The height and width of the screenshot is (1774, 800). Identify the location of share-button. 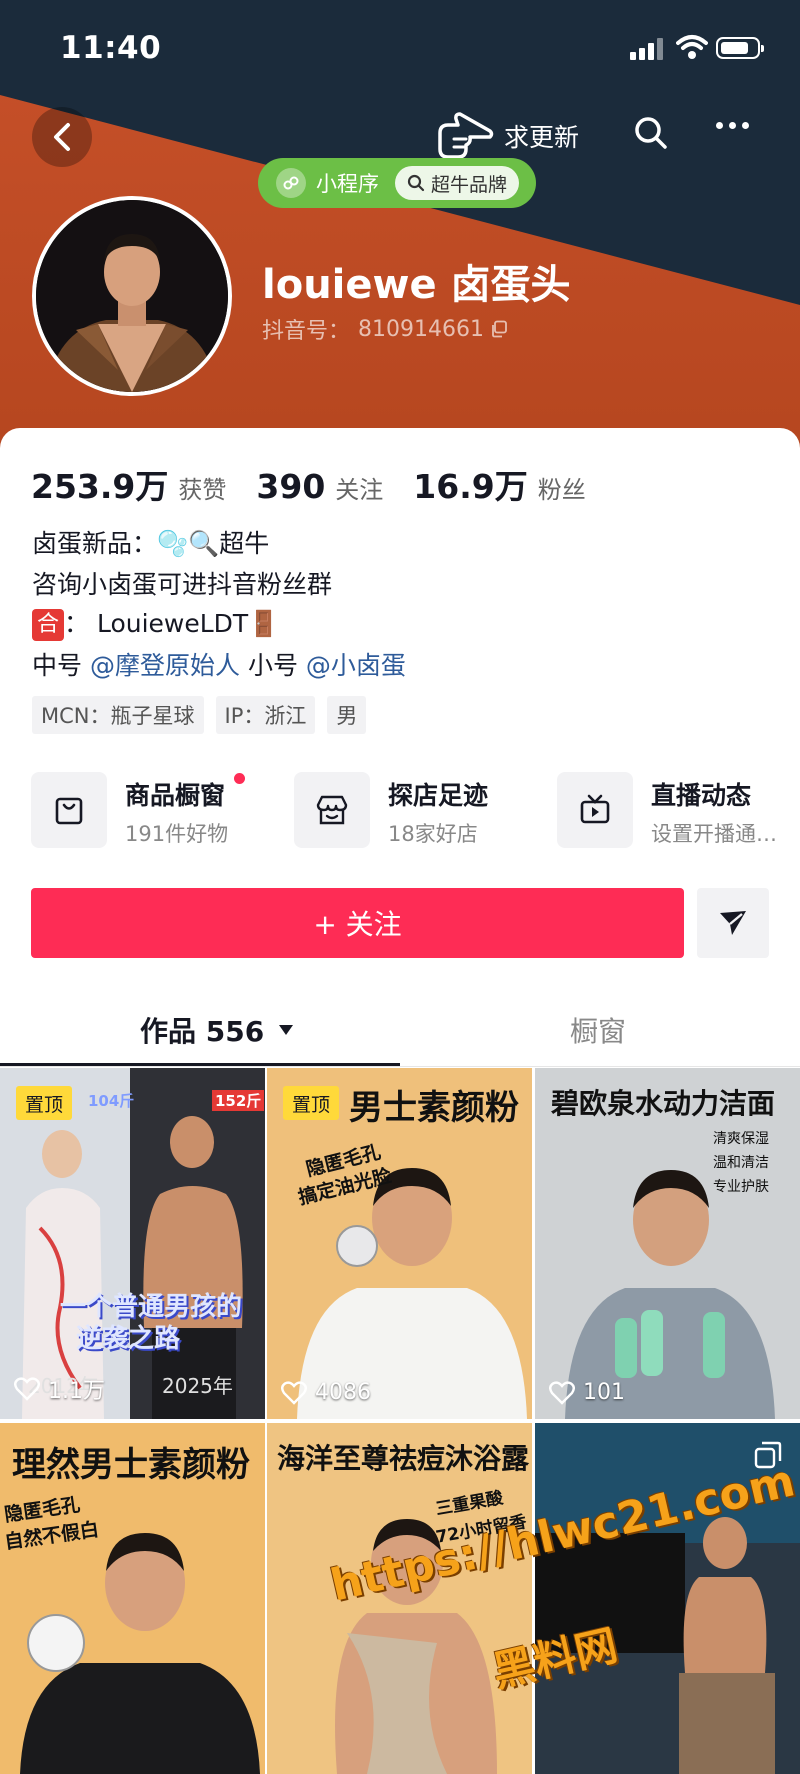
(733, 923).